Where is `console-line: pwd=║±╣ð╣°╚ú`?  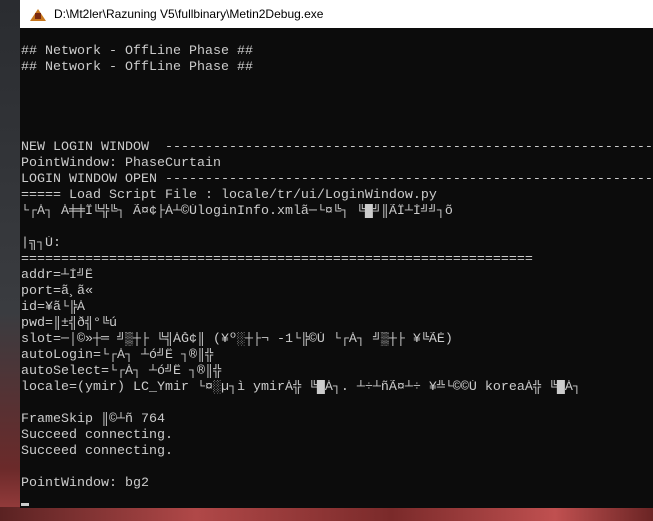
console-line: pwd=║±╣ð╣°╚ú is located at coordinates (69, 323).